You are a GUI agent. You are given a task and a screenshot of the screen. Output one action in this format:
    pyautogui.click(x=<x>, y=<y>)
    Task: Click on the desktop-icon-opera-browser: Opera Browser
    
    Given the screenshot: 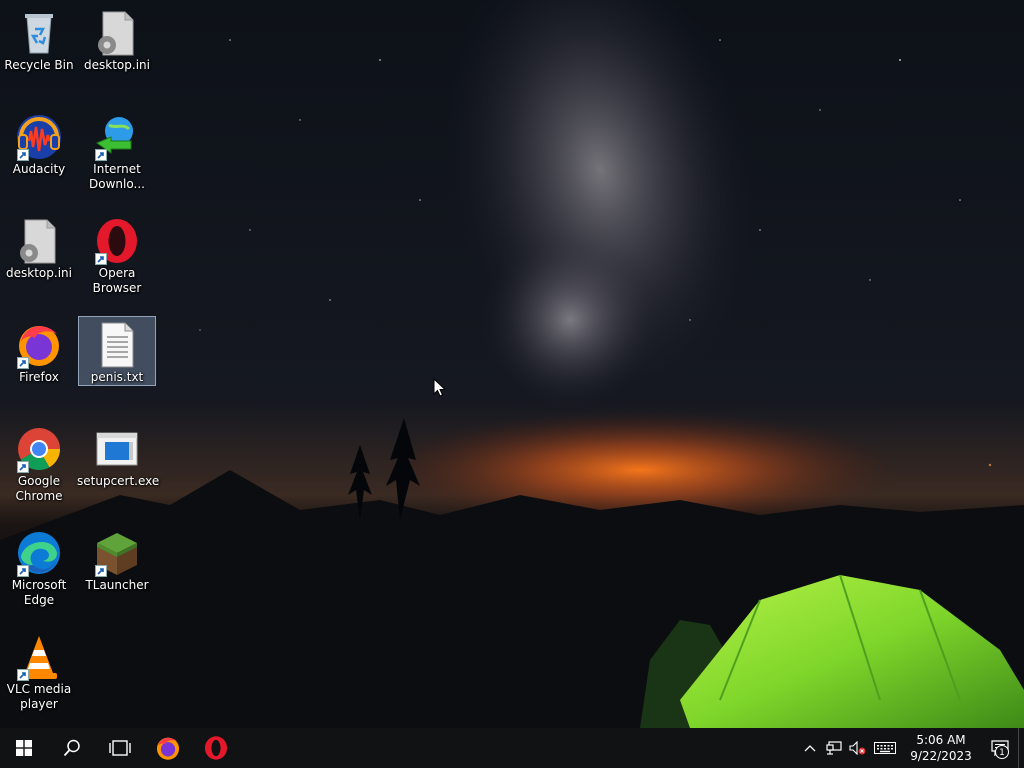 What is the action you would take?
    pyautogui.click(x=117, y=253)
    